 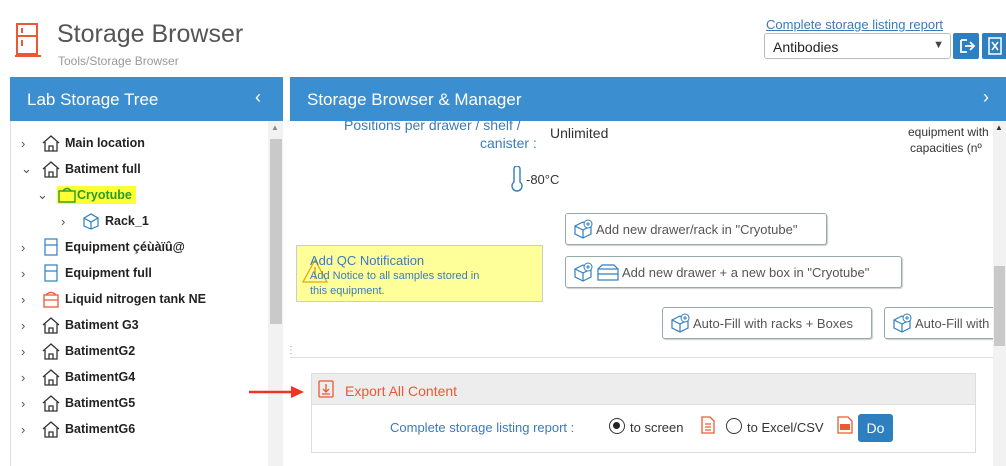 I want to click on category-select-value: Antibodies, so click(x=806, y=47).